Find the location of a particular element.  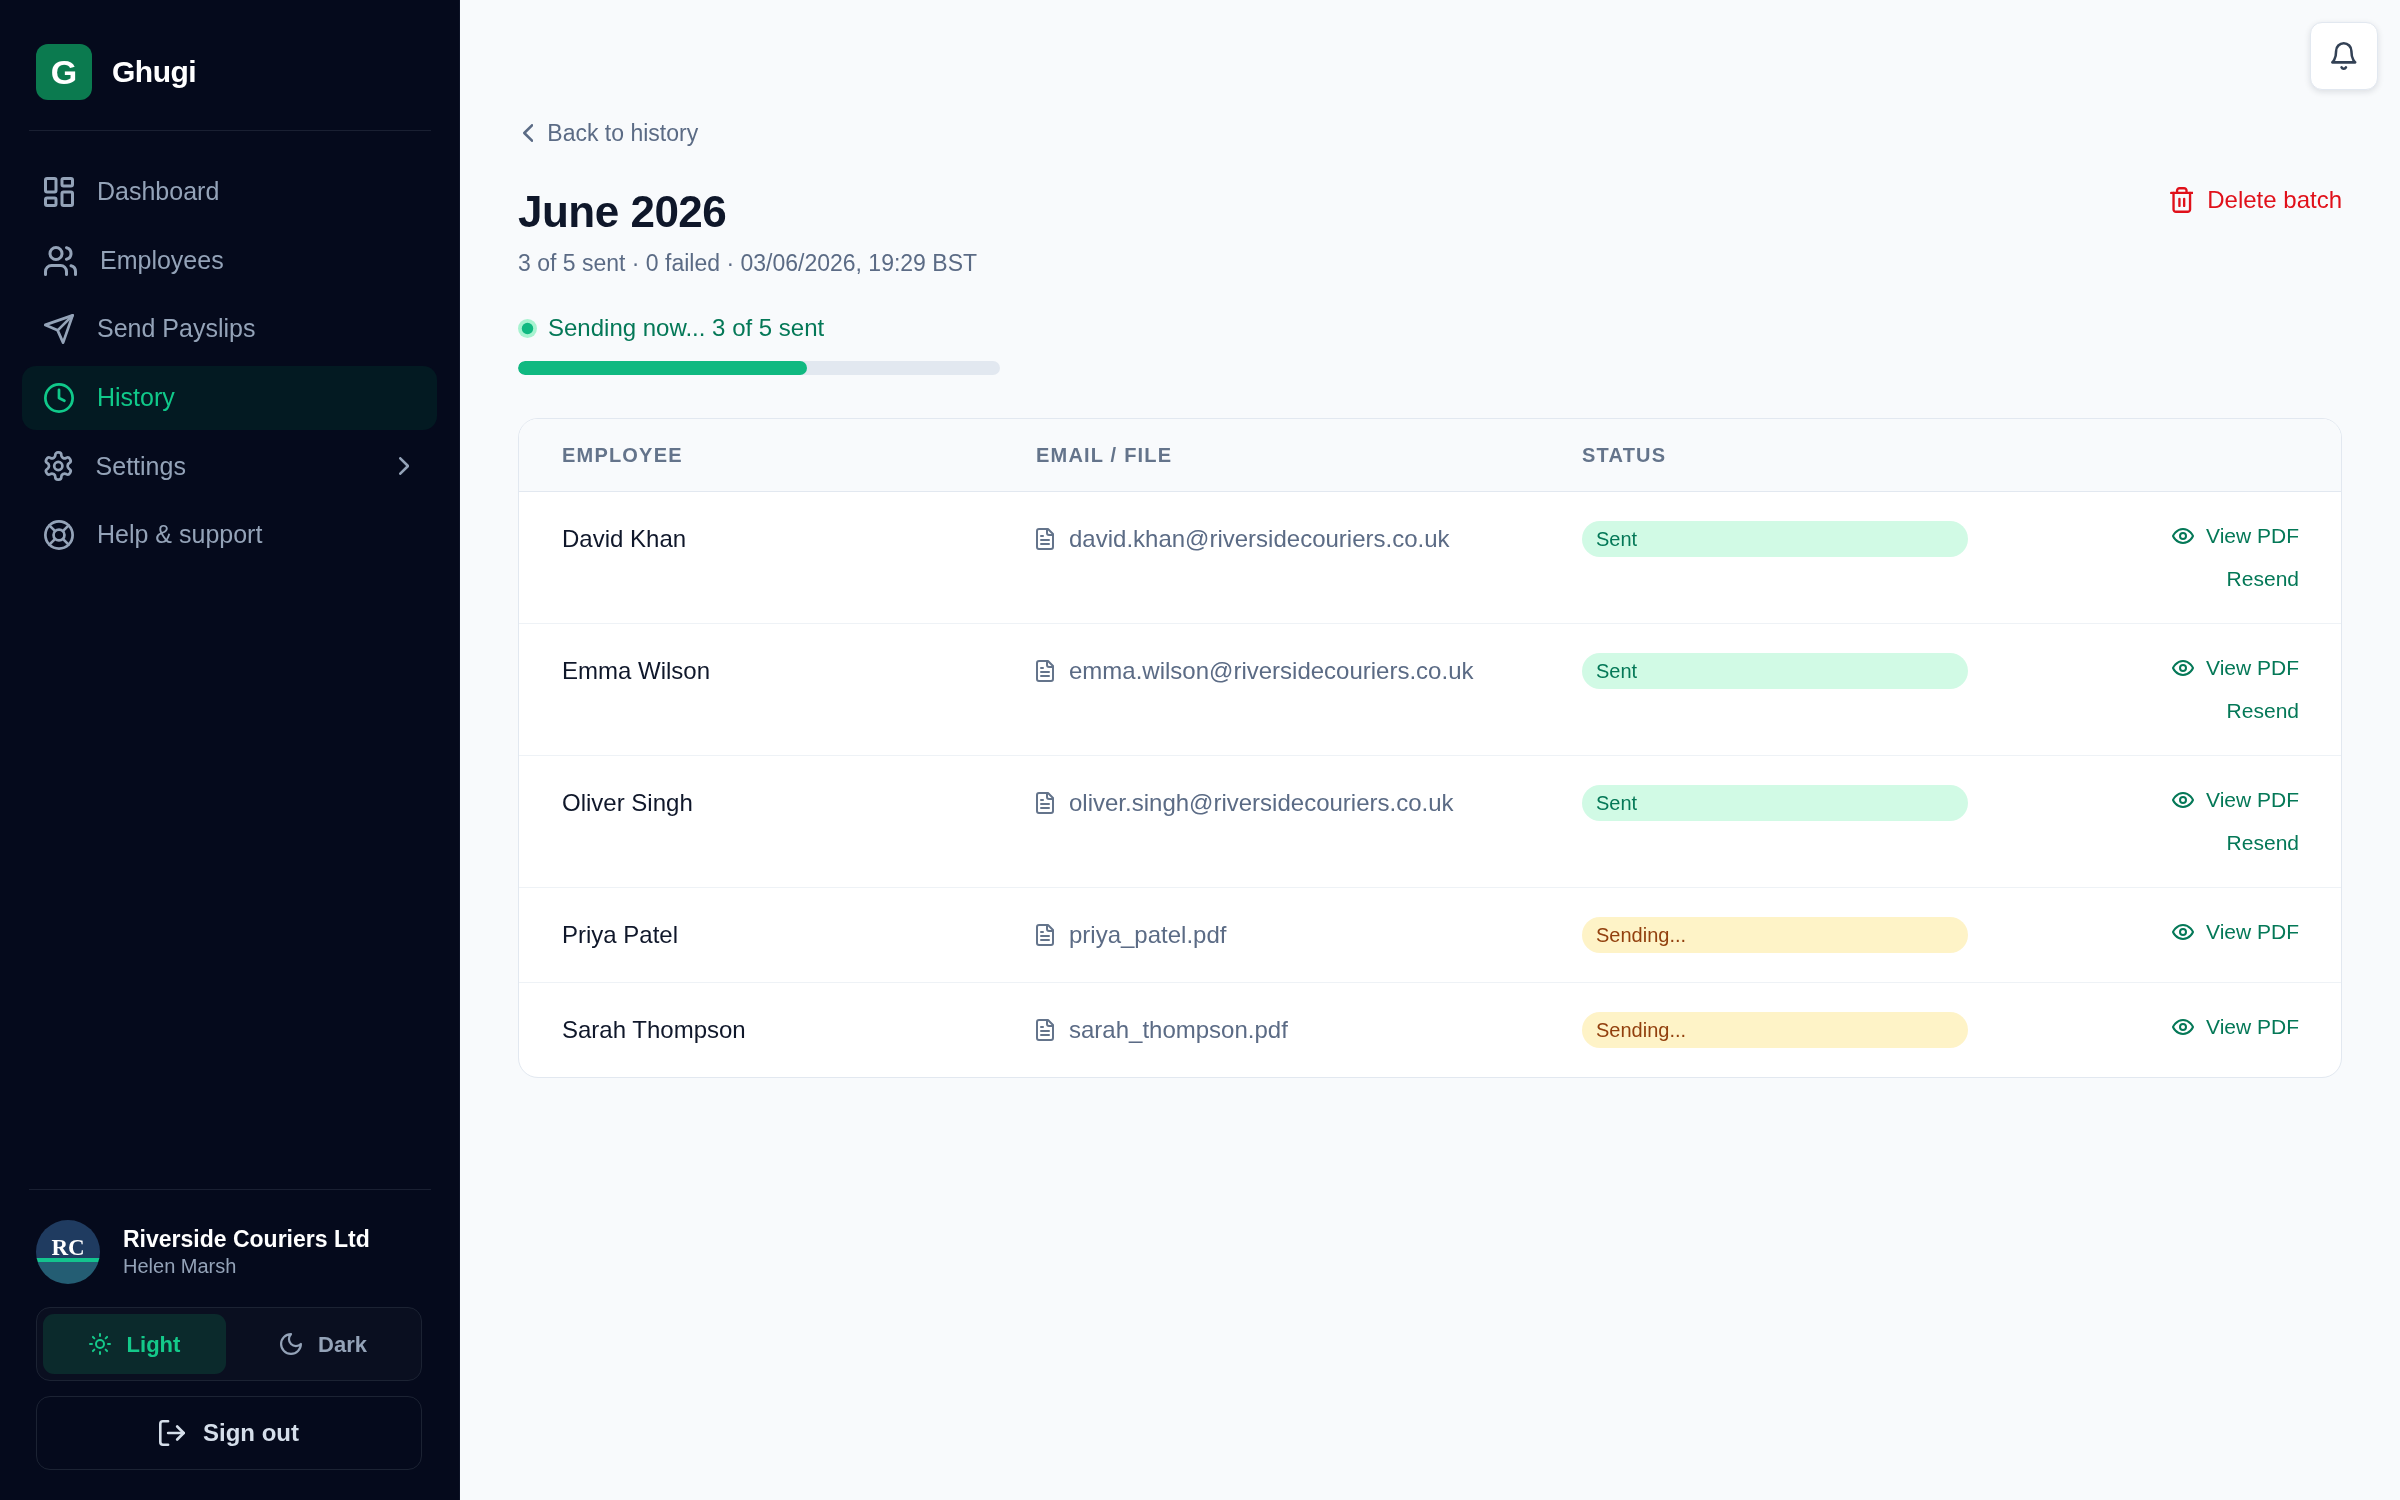

sign-out-button: Sign out is located at coordinates (229, 1433).